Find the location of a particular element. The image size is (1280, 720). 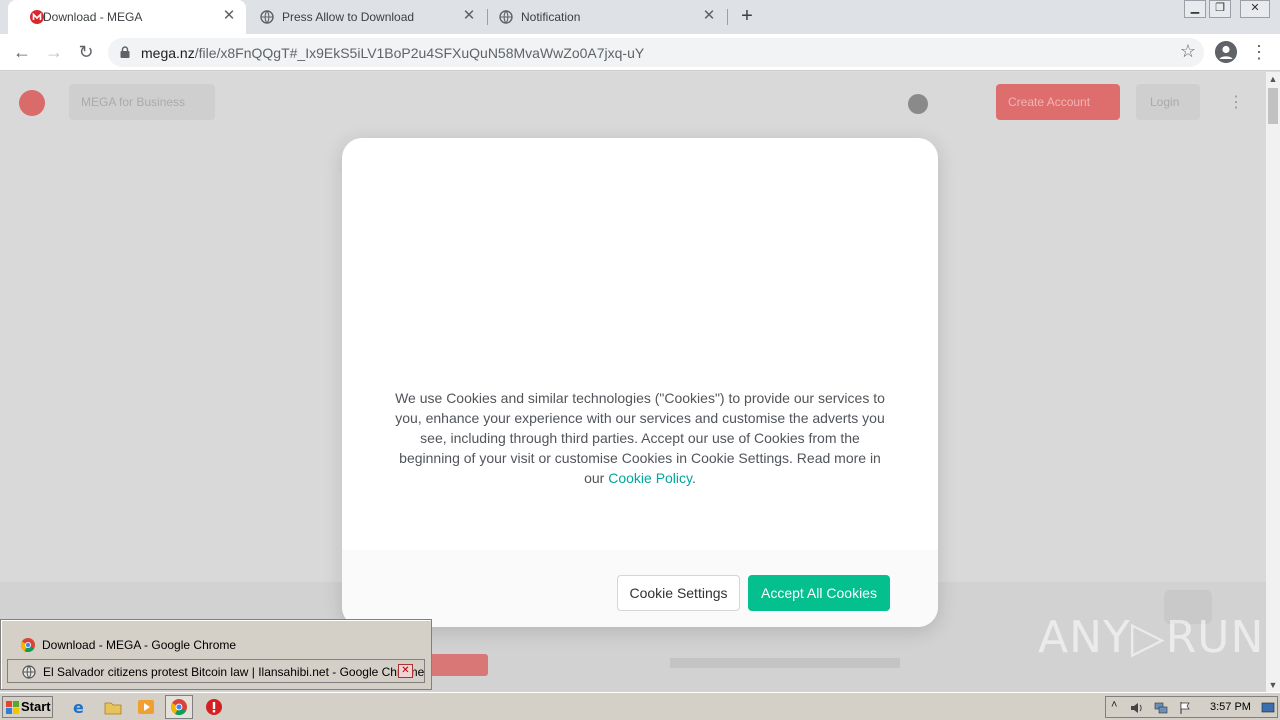

tab-title: Press Allow to Download is located at coordinates (348, 17).